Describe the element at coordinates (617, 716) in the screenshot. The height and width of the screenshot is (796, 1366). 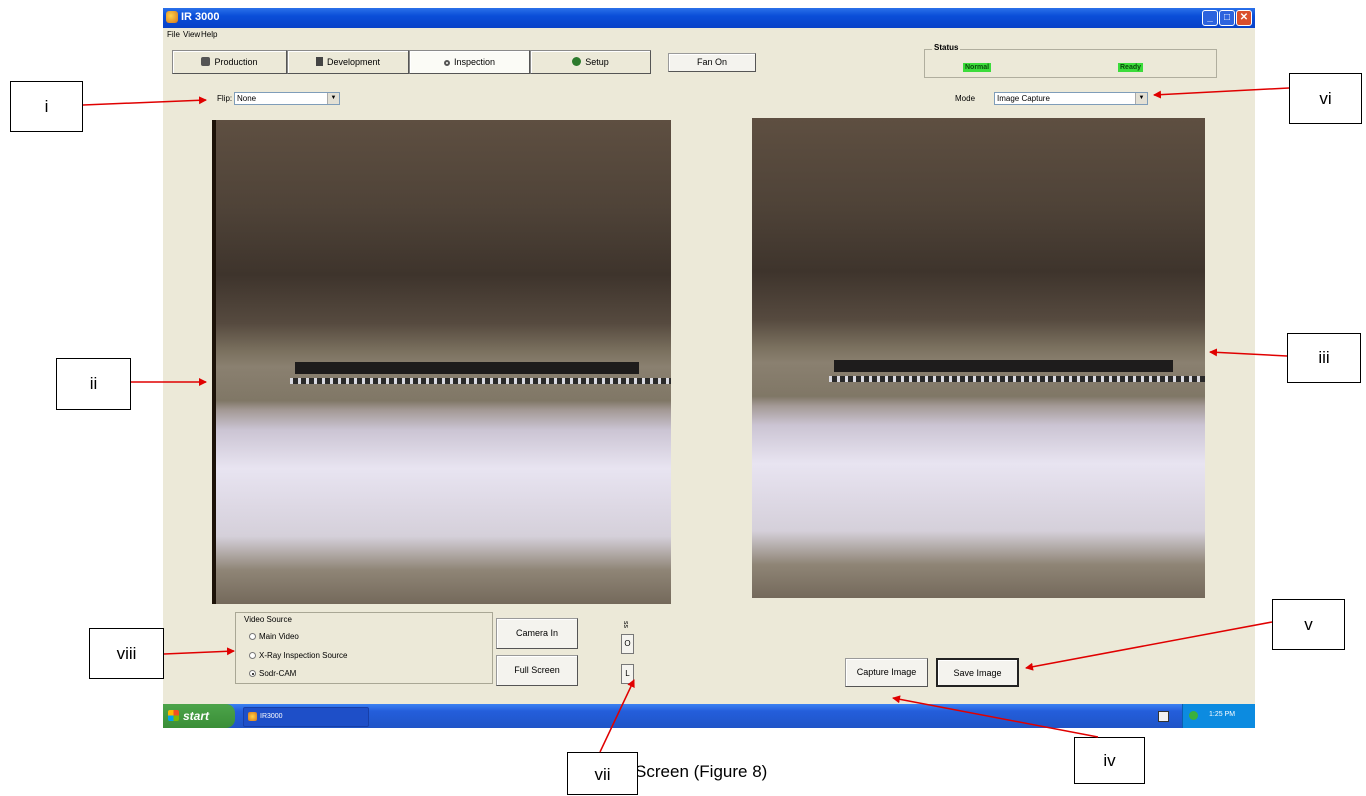
I see `arrow-vii` at that location.